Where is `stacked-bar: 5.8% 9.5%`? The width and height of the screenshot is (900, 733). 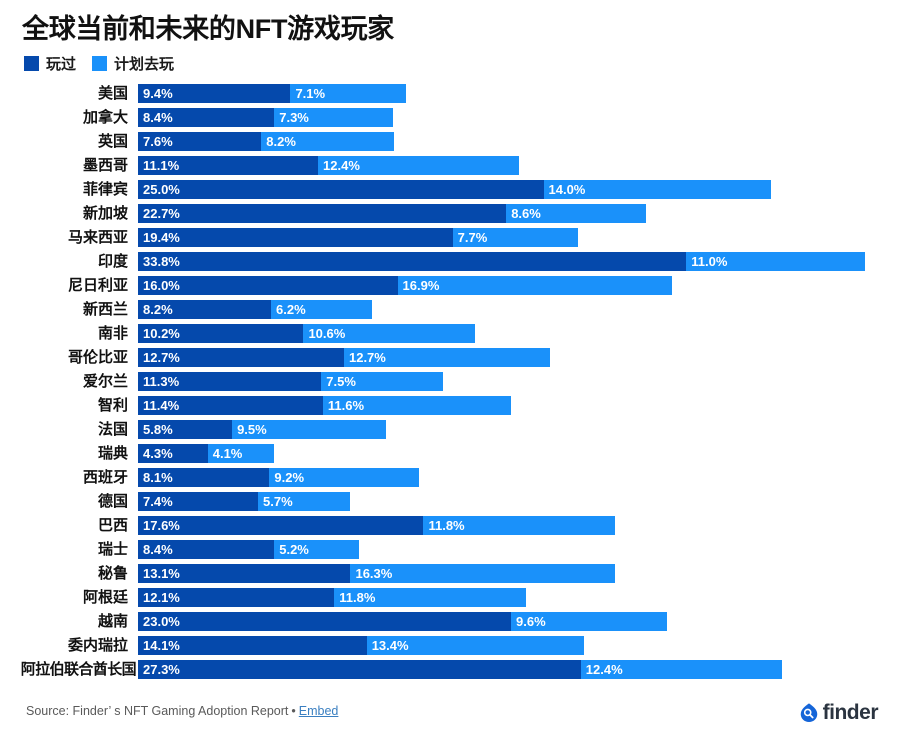
stacked-bar: 5.8% 9.5% is located at coordinates (262, 429).